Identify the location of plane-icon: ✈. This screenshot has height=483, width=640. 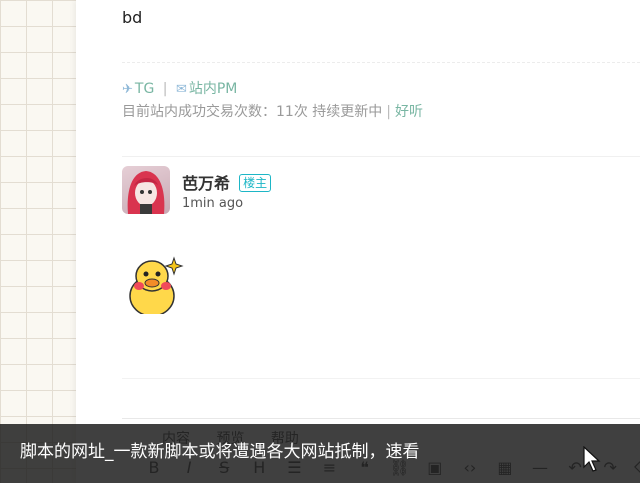
(127, 89).